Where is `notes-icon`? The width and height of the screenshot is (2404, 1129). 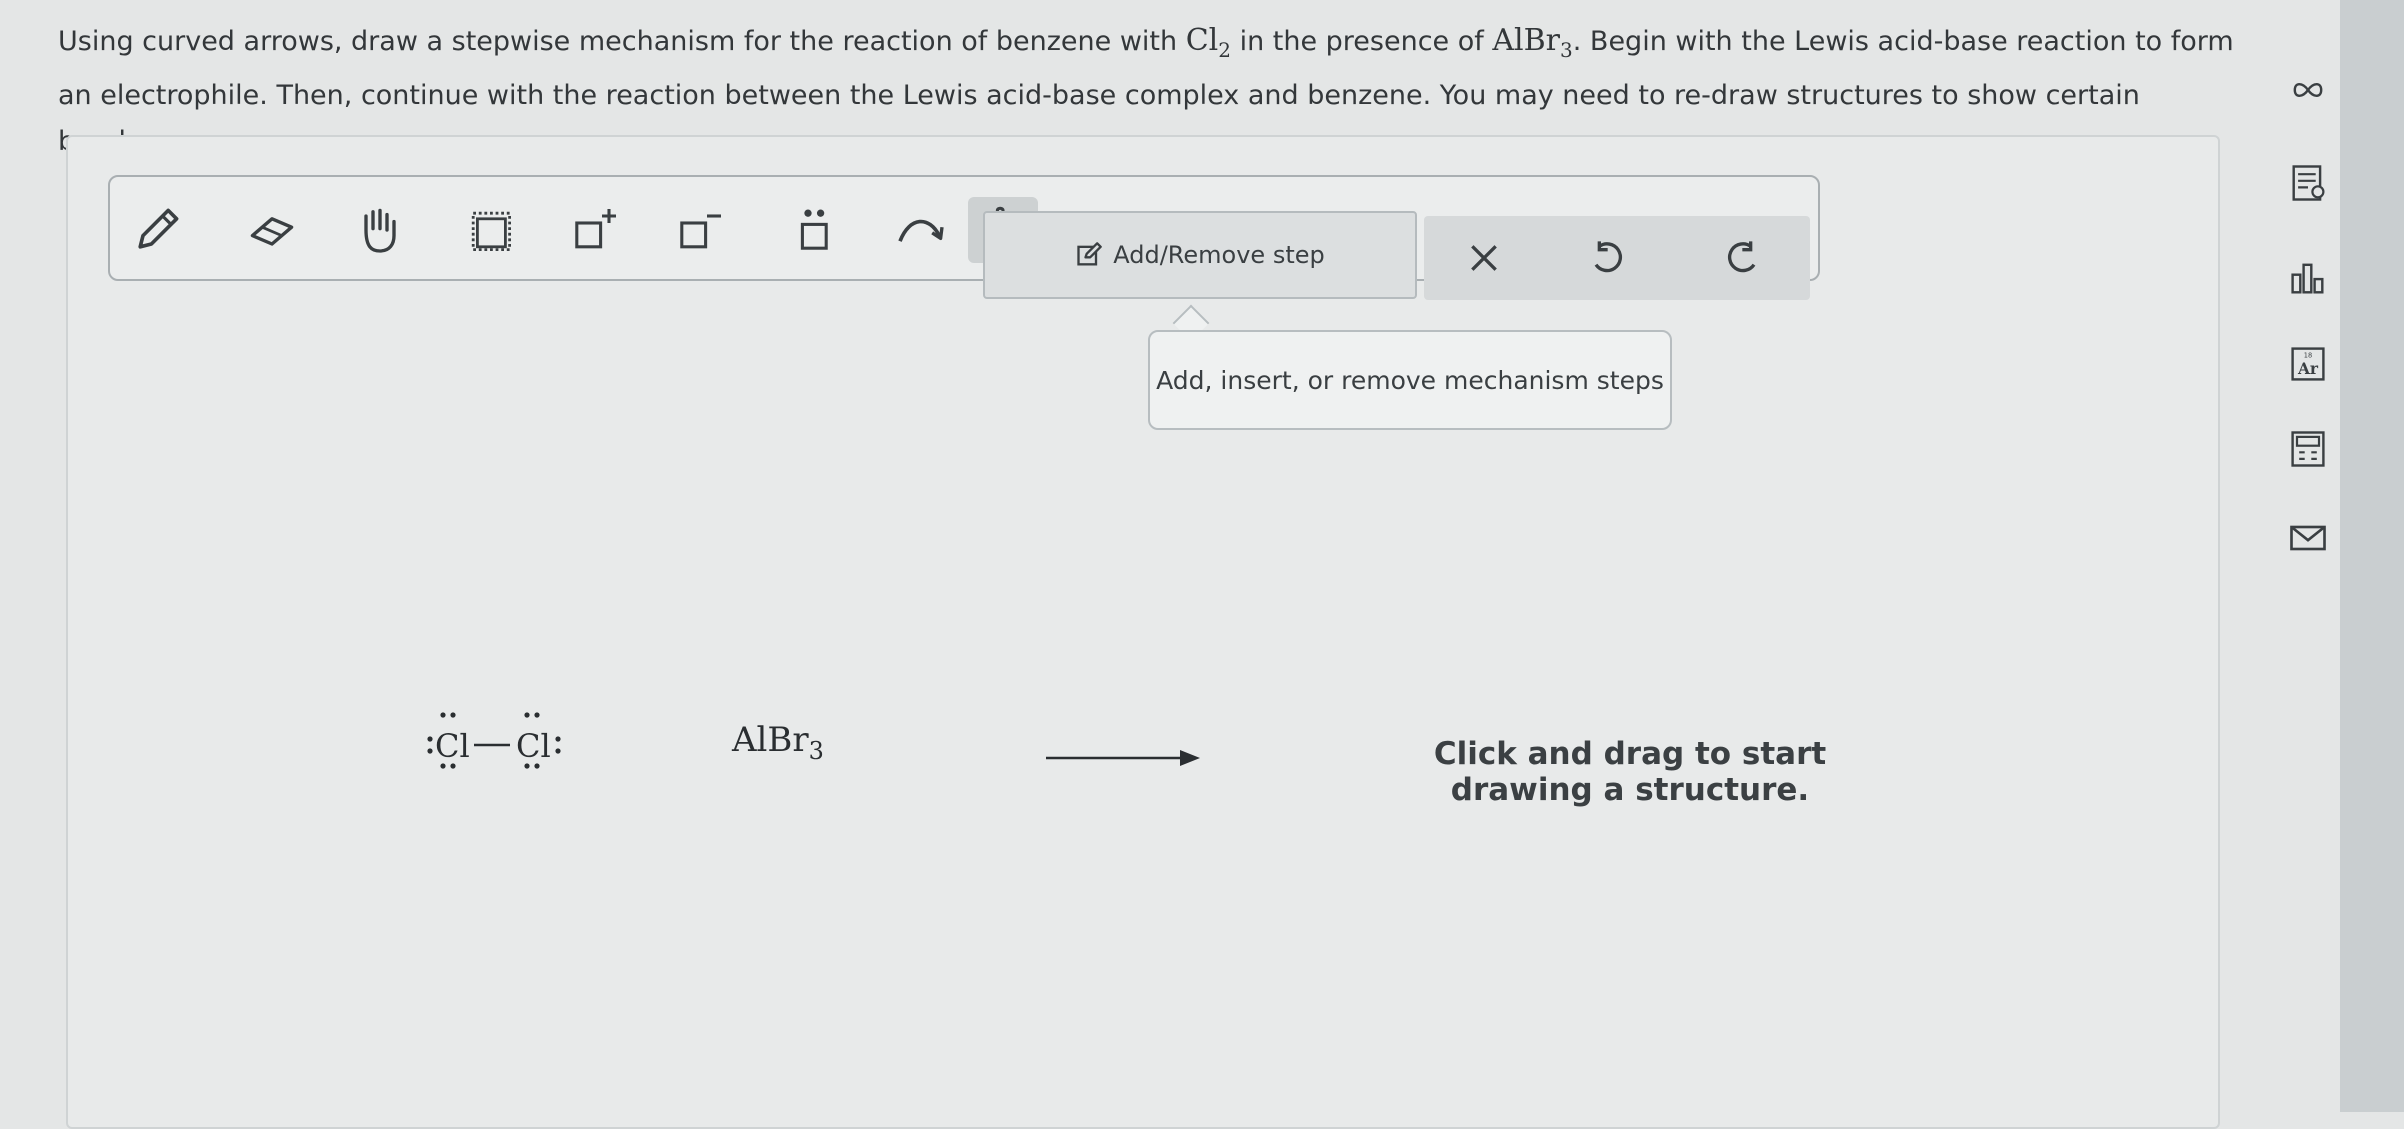 notes-icon is located at coordinates (2308, 183).